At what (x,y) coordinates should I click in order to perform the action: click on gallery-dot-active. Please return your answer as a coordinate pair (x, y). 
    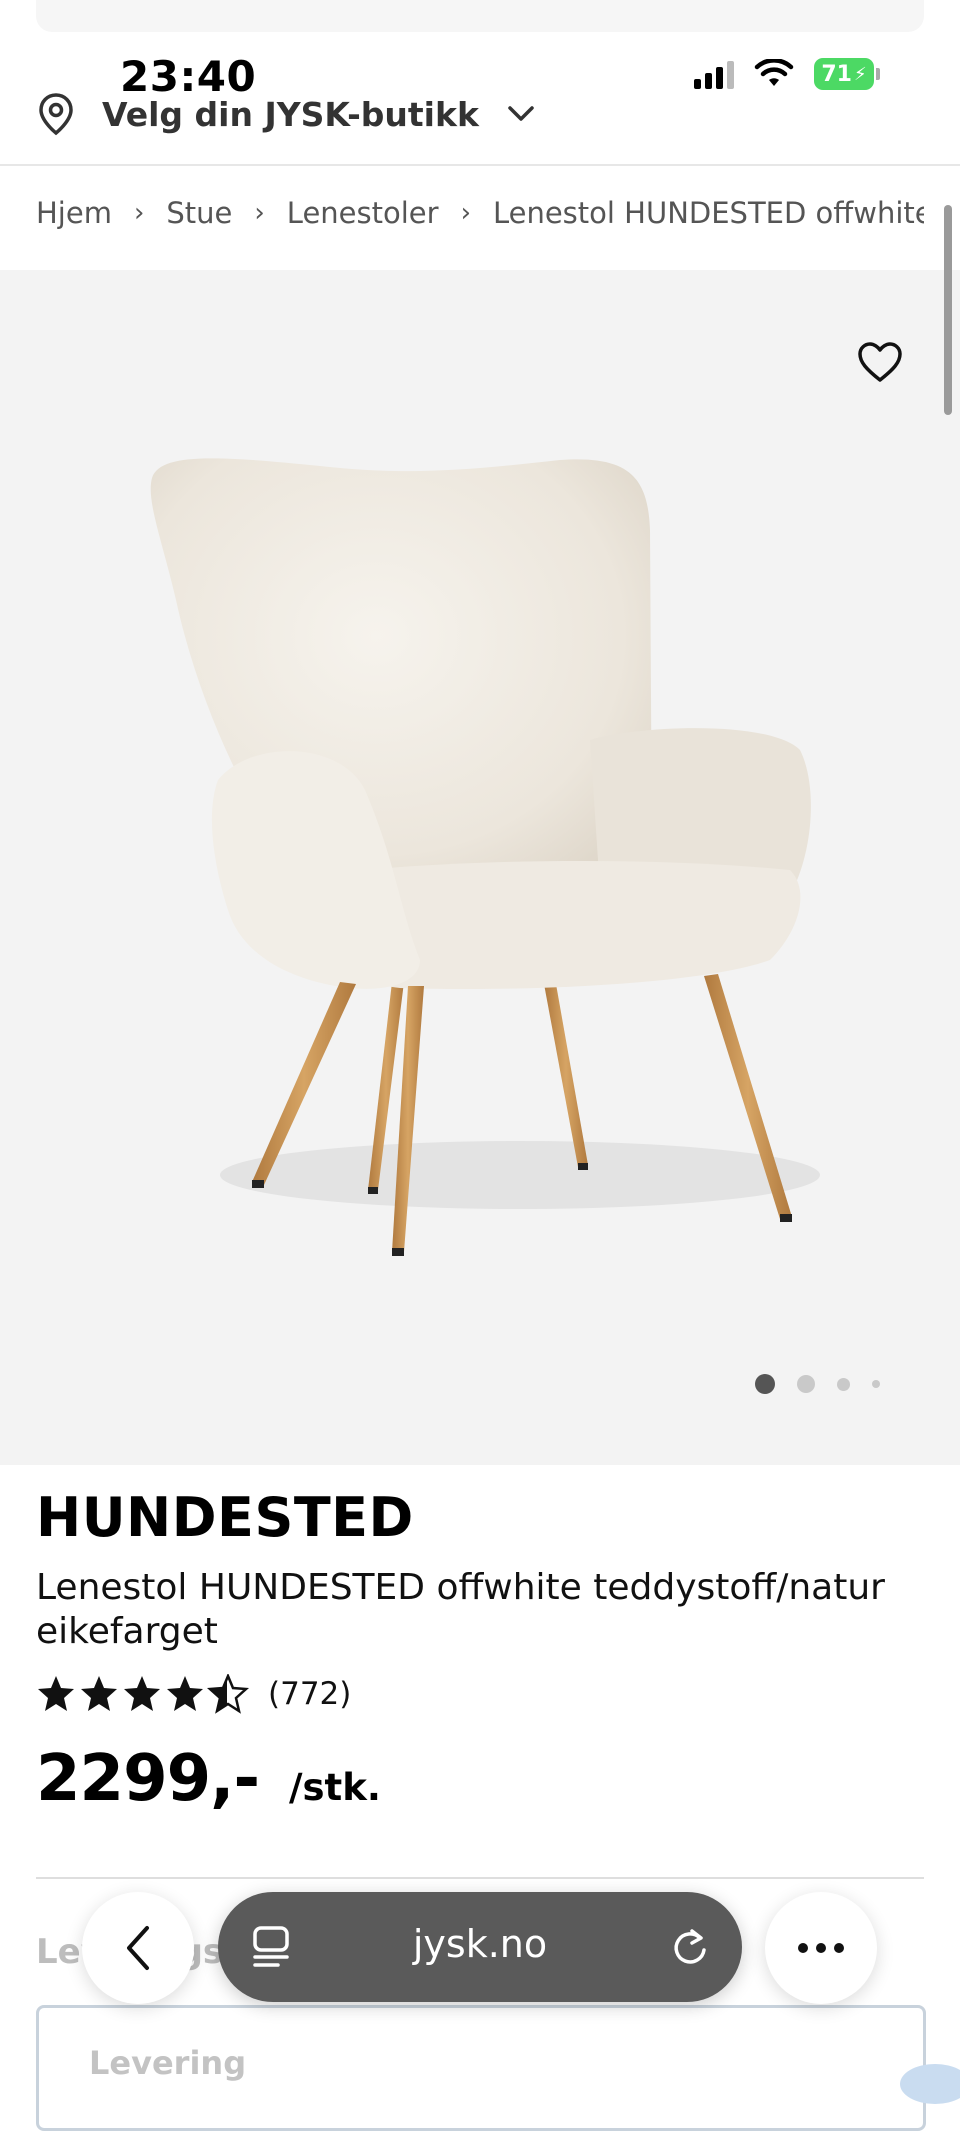
    Looking at the image, I should click on (765, 1384).